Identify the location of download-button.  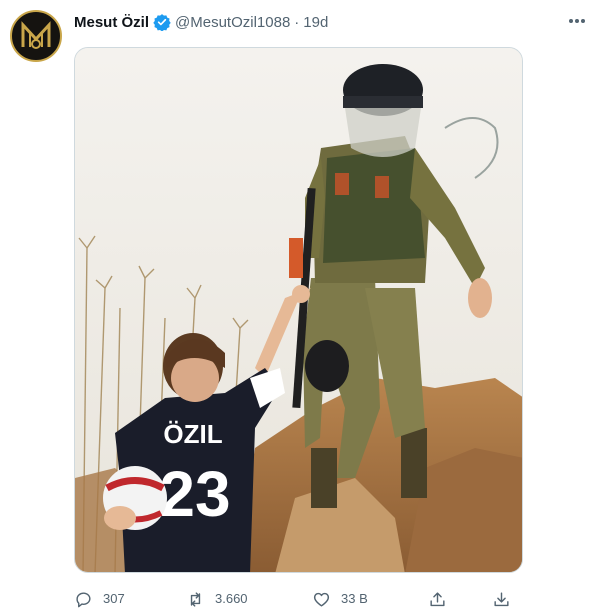
(506, 599).